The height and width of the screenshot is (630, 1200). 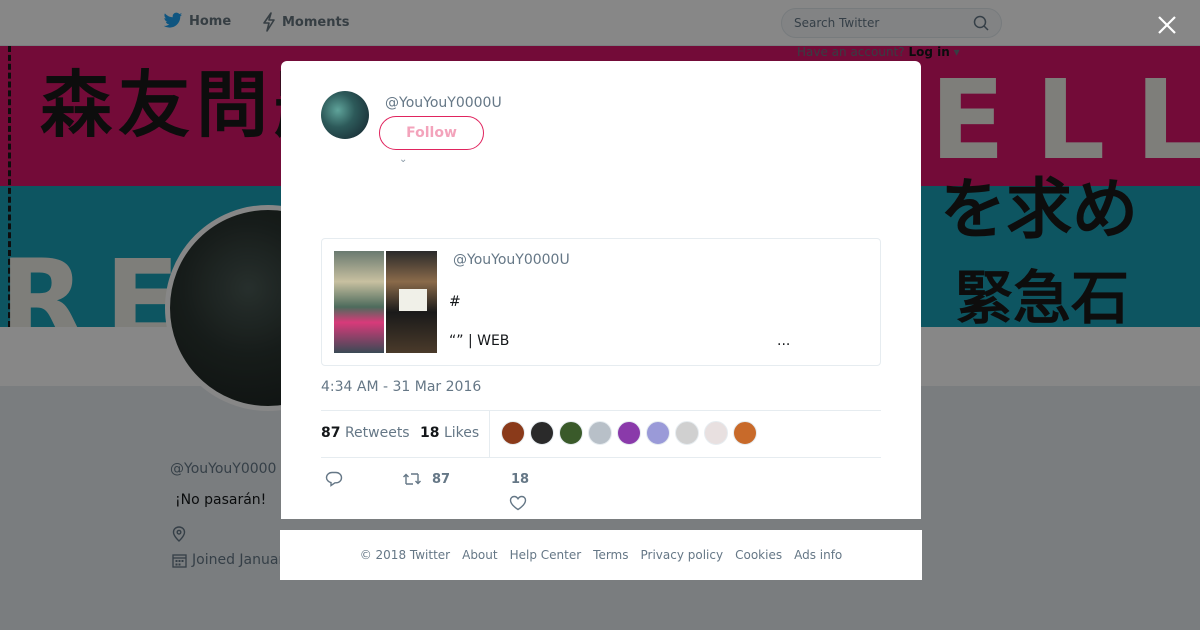 I want to click on tweet-timestamp: 4:34 AM - 31 Mar 2016, so click(x=401, y=387).